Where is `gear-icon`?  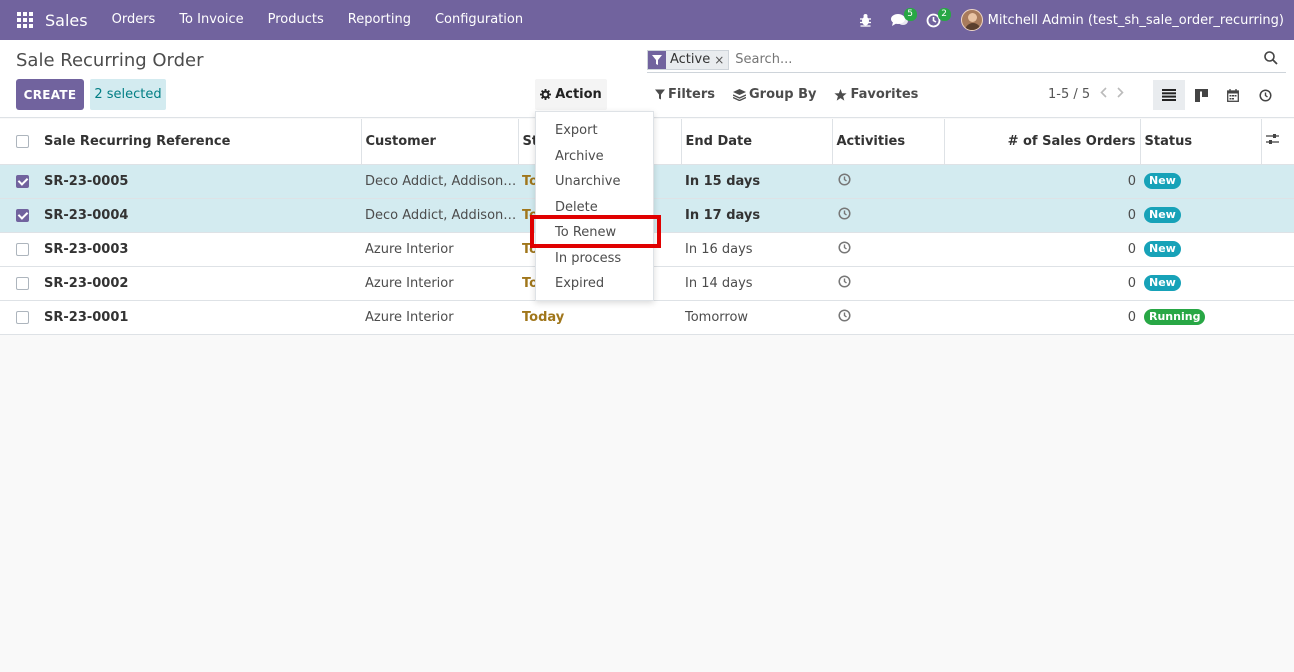
gear-icon is located at coordinates (546, 94).